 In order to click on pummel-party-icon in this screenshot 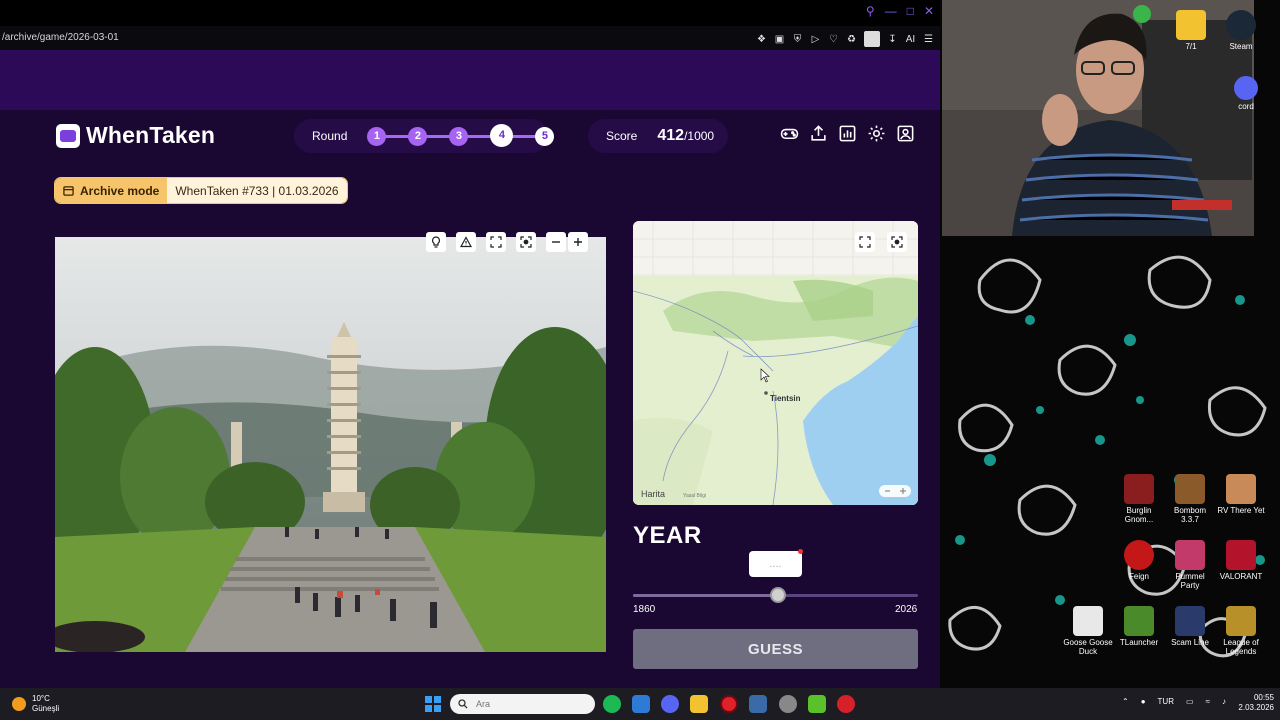, I will do `click(1190, 555)`.